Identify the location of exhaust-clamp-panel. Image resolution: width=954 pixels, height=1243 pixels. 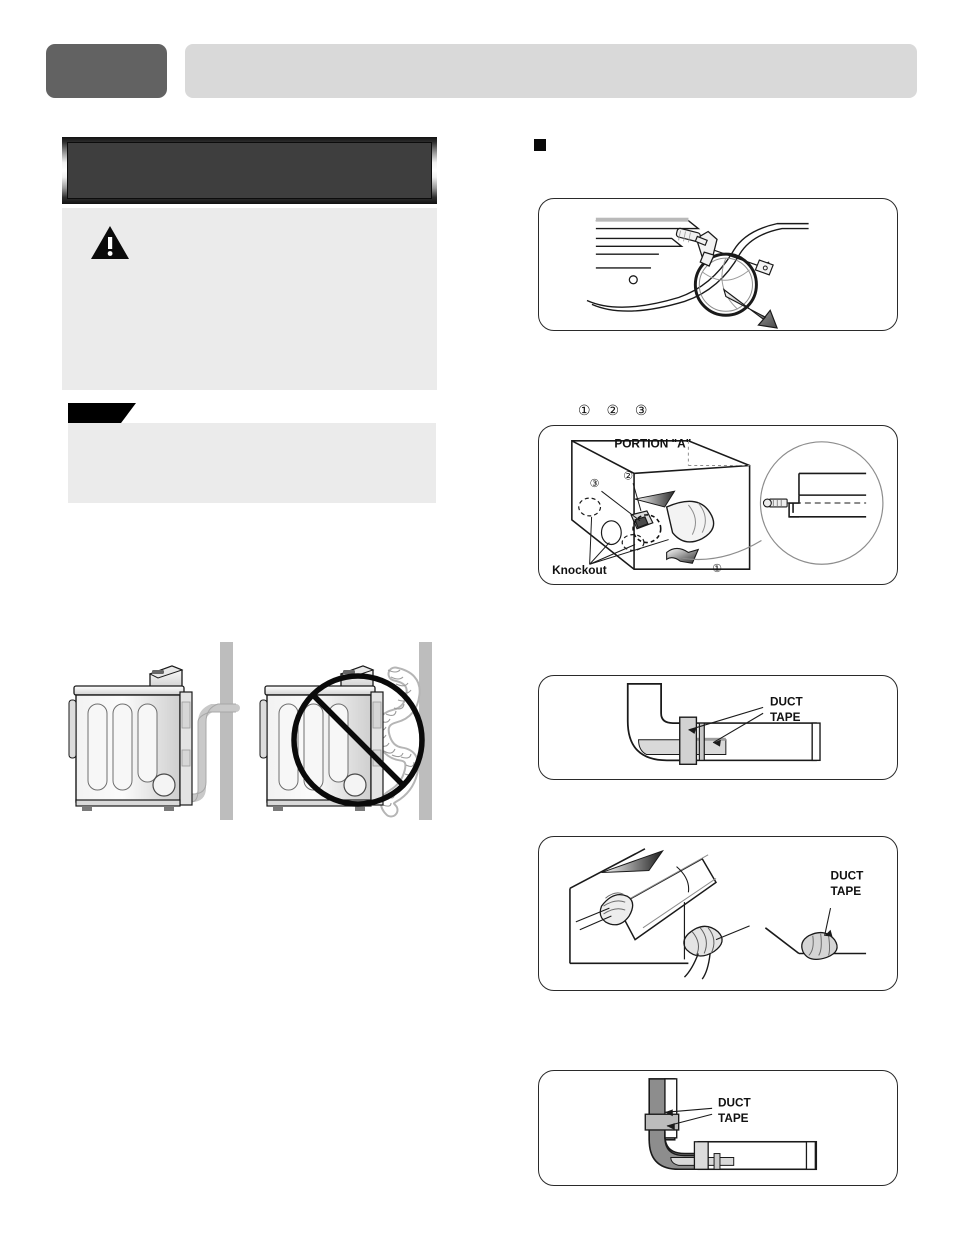
(718, 264).